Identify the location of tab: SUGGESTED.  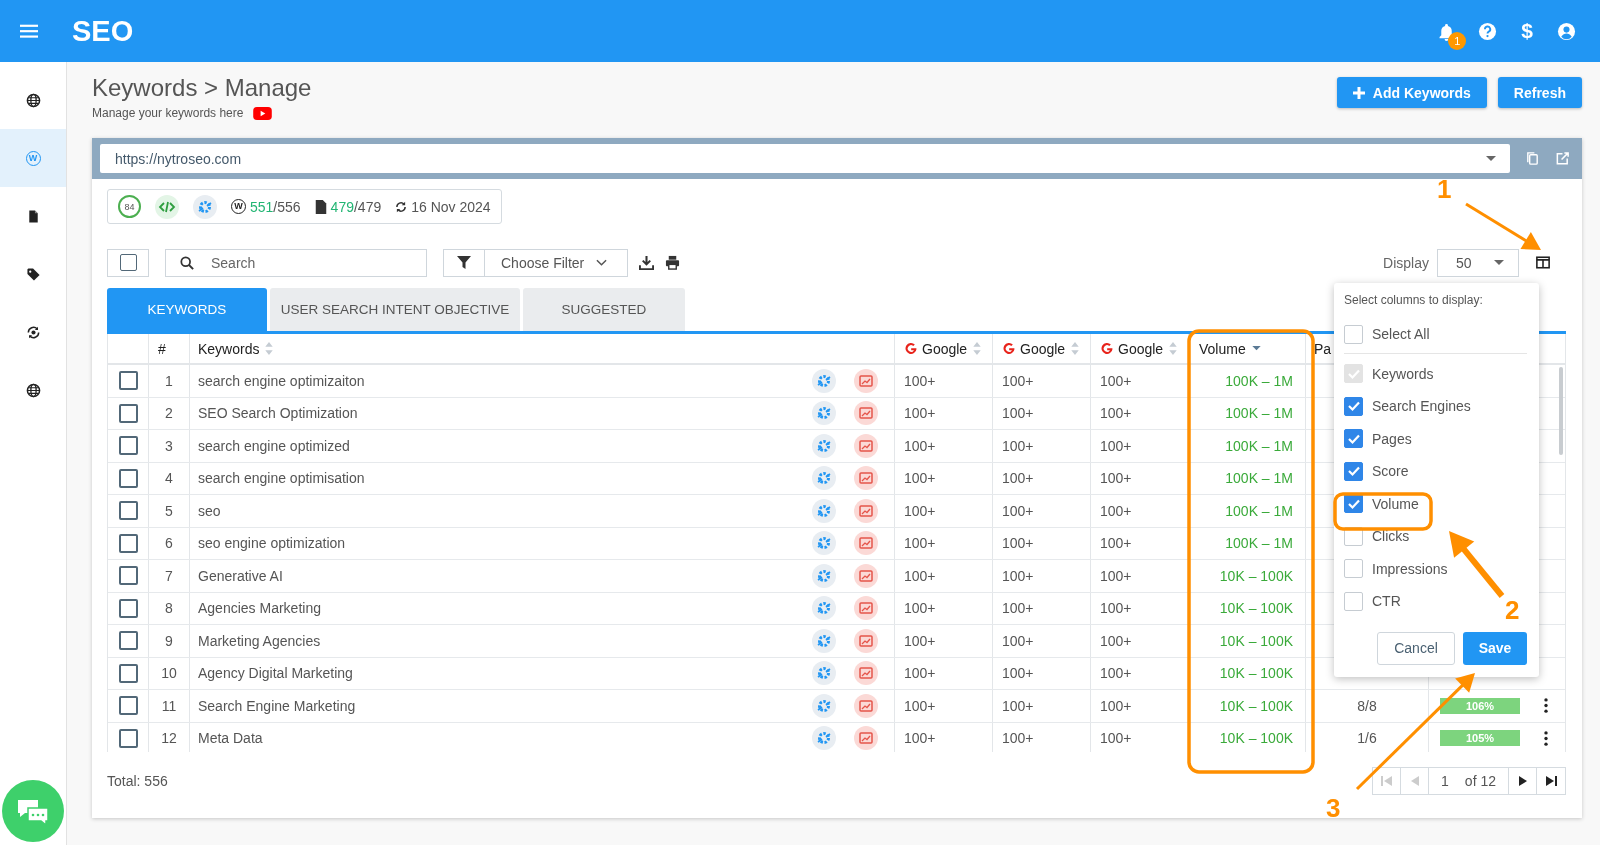
(604, 309).